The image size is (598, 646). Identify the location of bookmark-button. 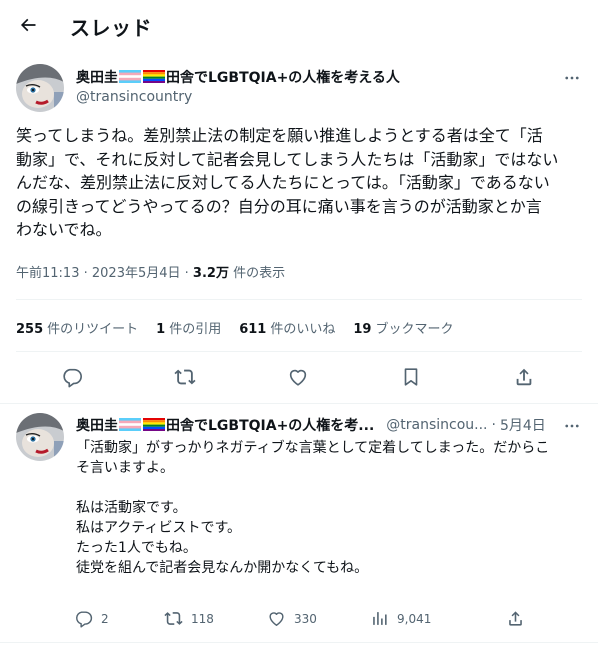
(411, 377).